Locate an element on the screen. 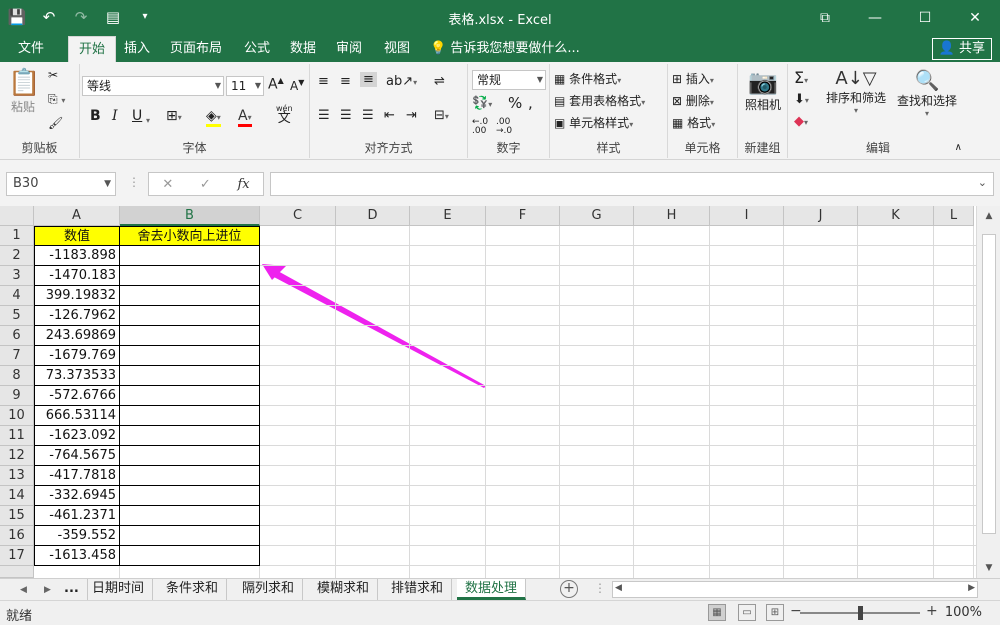 The image size is (1000, 625). column-header-h: H is located at coordinates (672, 216).